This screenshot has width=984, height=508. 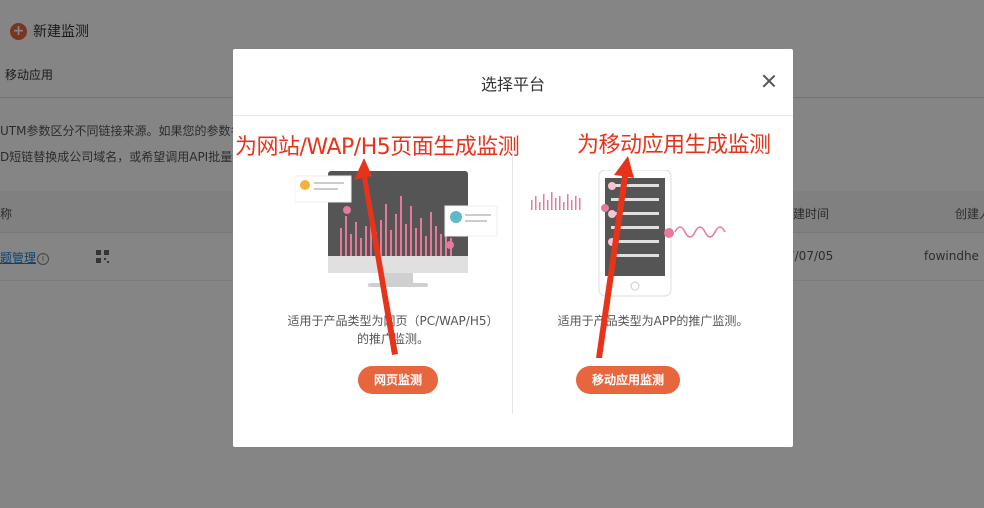 What do you see at coordinates (674, 145) in the screenshot?
I see `annotation-app: 为移动应用生成监测` at bounding box center [674, 145].